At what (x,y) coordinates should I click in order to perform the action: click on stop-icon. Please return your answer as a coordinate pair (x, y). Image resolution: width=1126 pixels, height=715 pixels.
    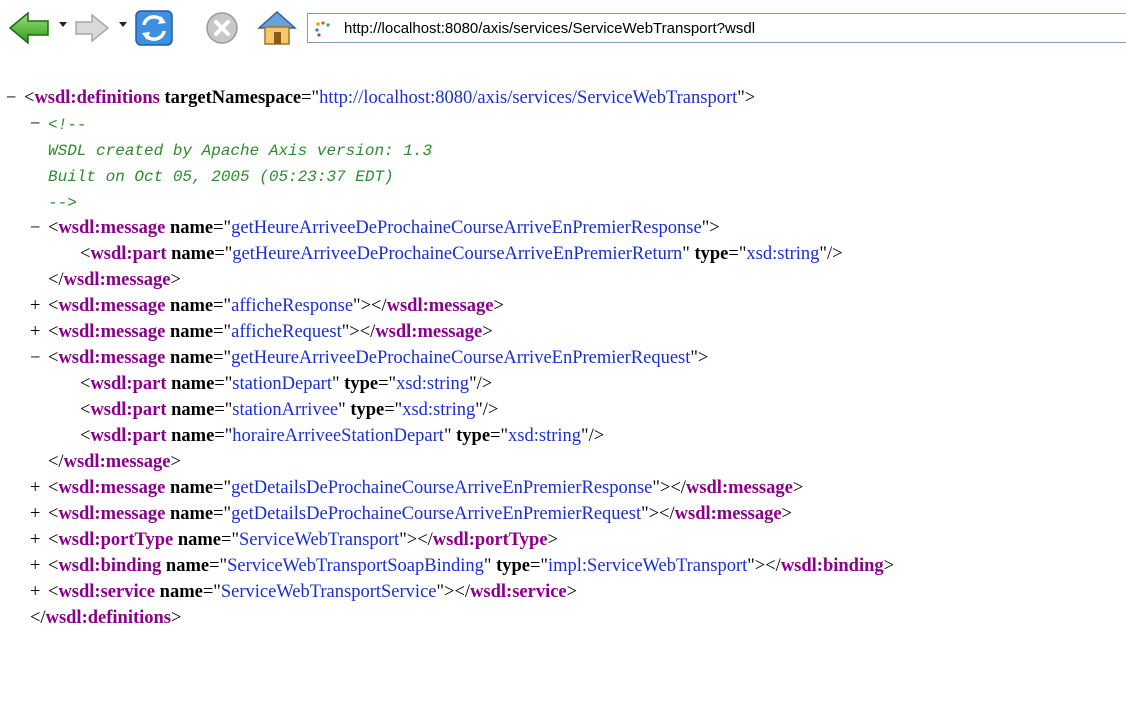
    Looking at the image, I should click on (222, 28).